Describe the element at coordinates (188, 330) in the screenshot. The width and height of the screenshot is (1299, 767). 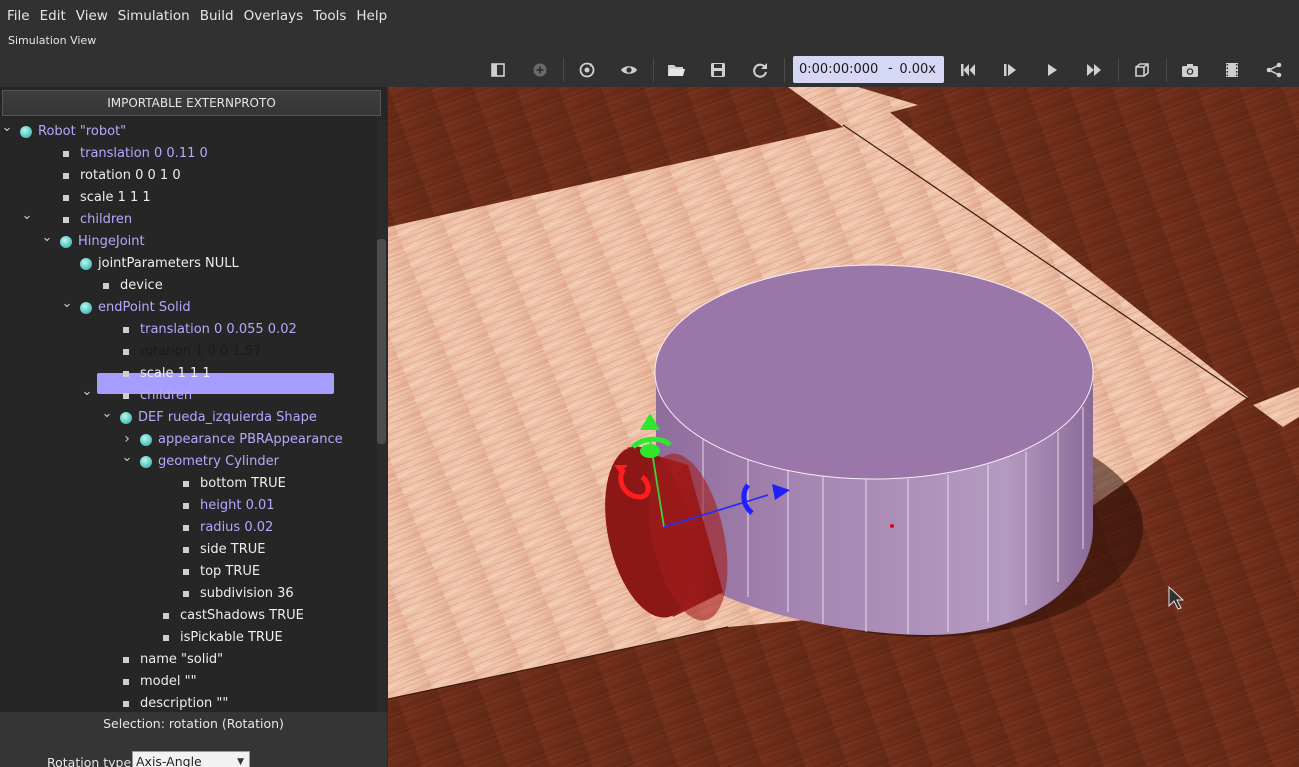
I see `tree-row: translation 0 0.055 0.02` at that location.